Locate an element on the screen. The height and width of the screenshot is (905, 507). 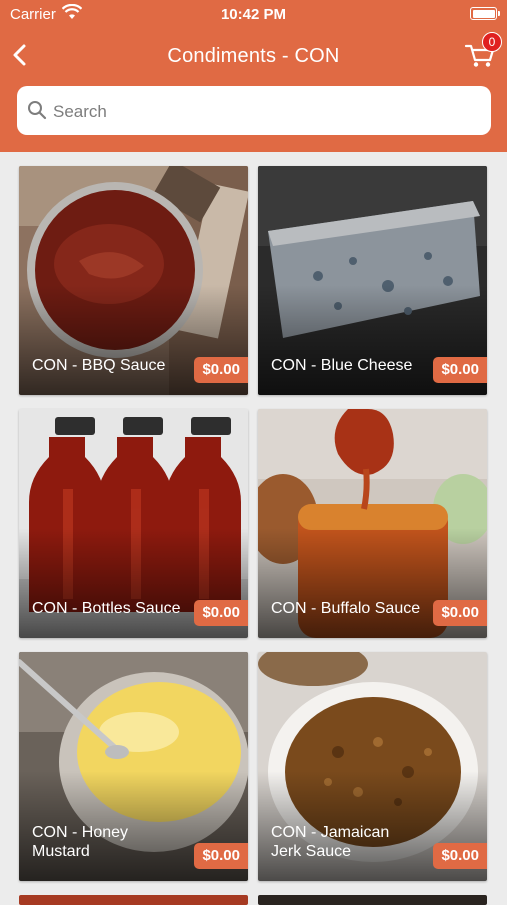
search-placeholder: Search is located at coordinates (80, 111).